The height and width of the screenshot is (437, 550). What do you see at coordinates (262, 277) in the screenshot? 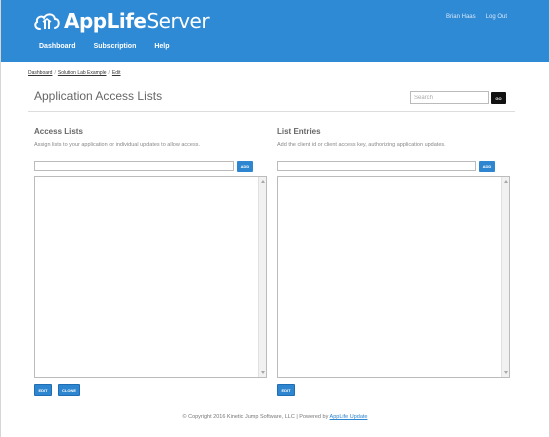
I see `access-lists-scrollbar` at bounding box center [262, 277].